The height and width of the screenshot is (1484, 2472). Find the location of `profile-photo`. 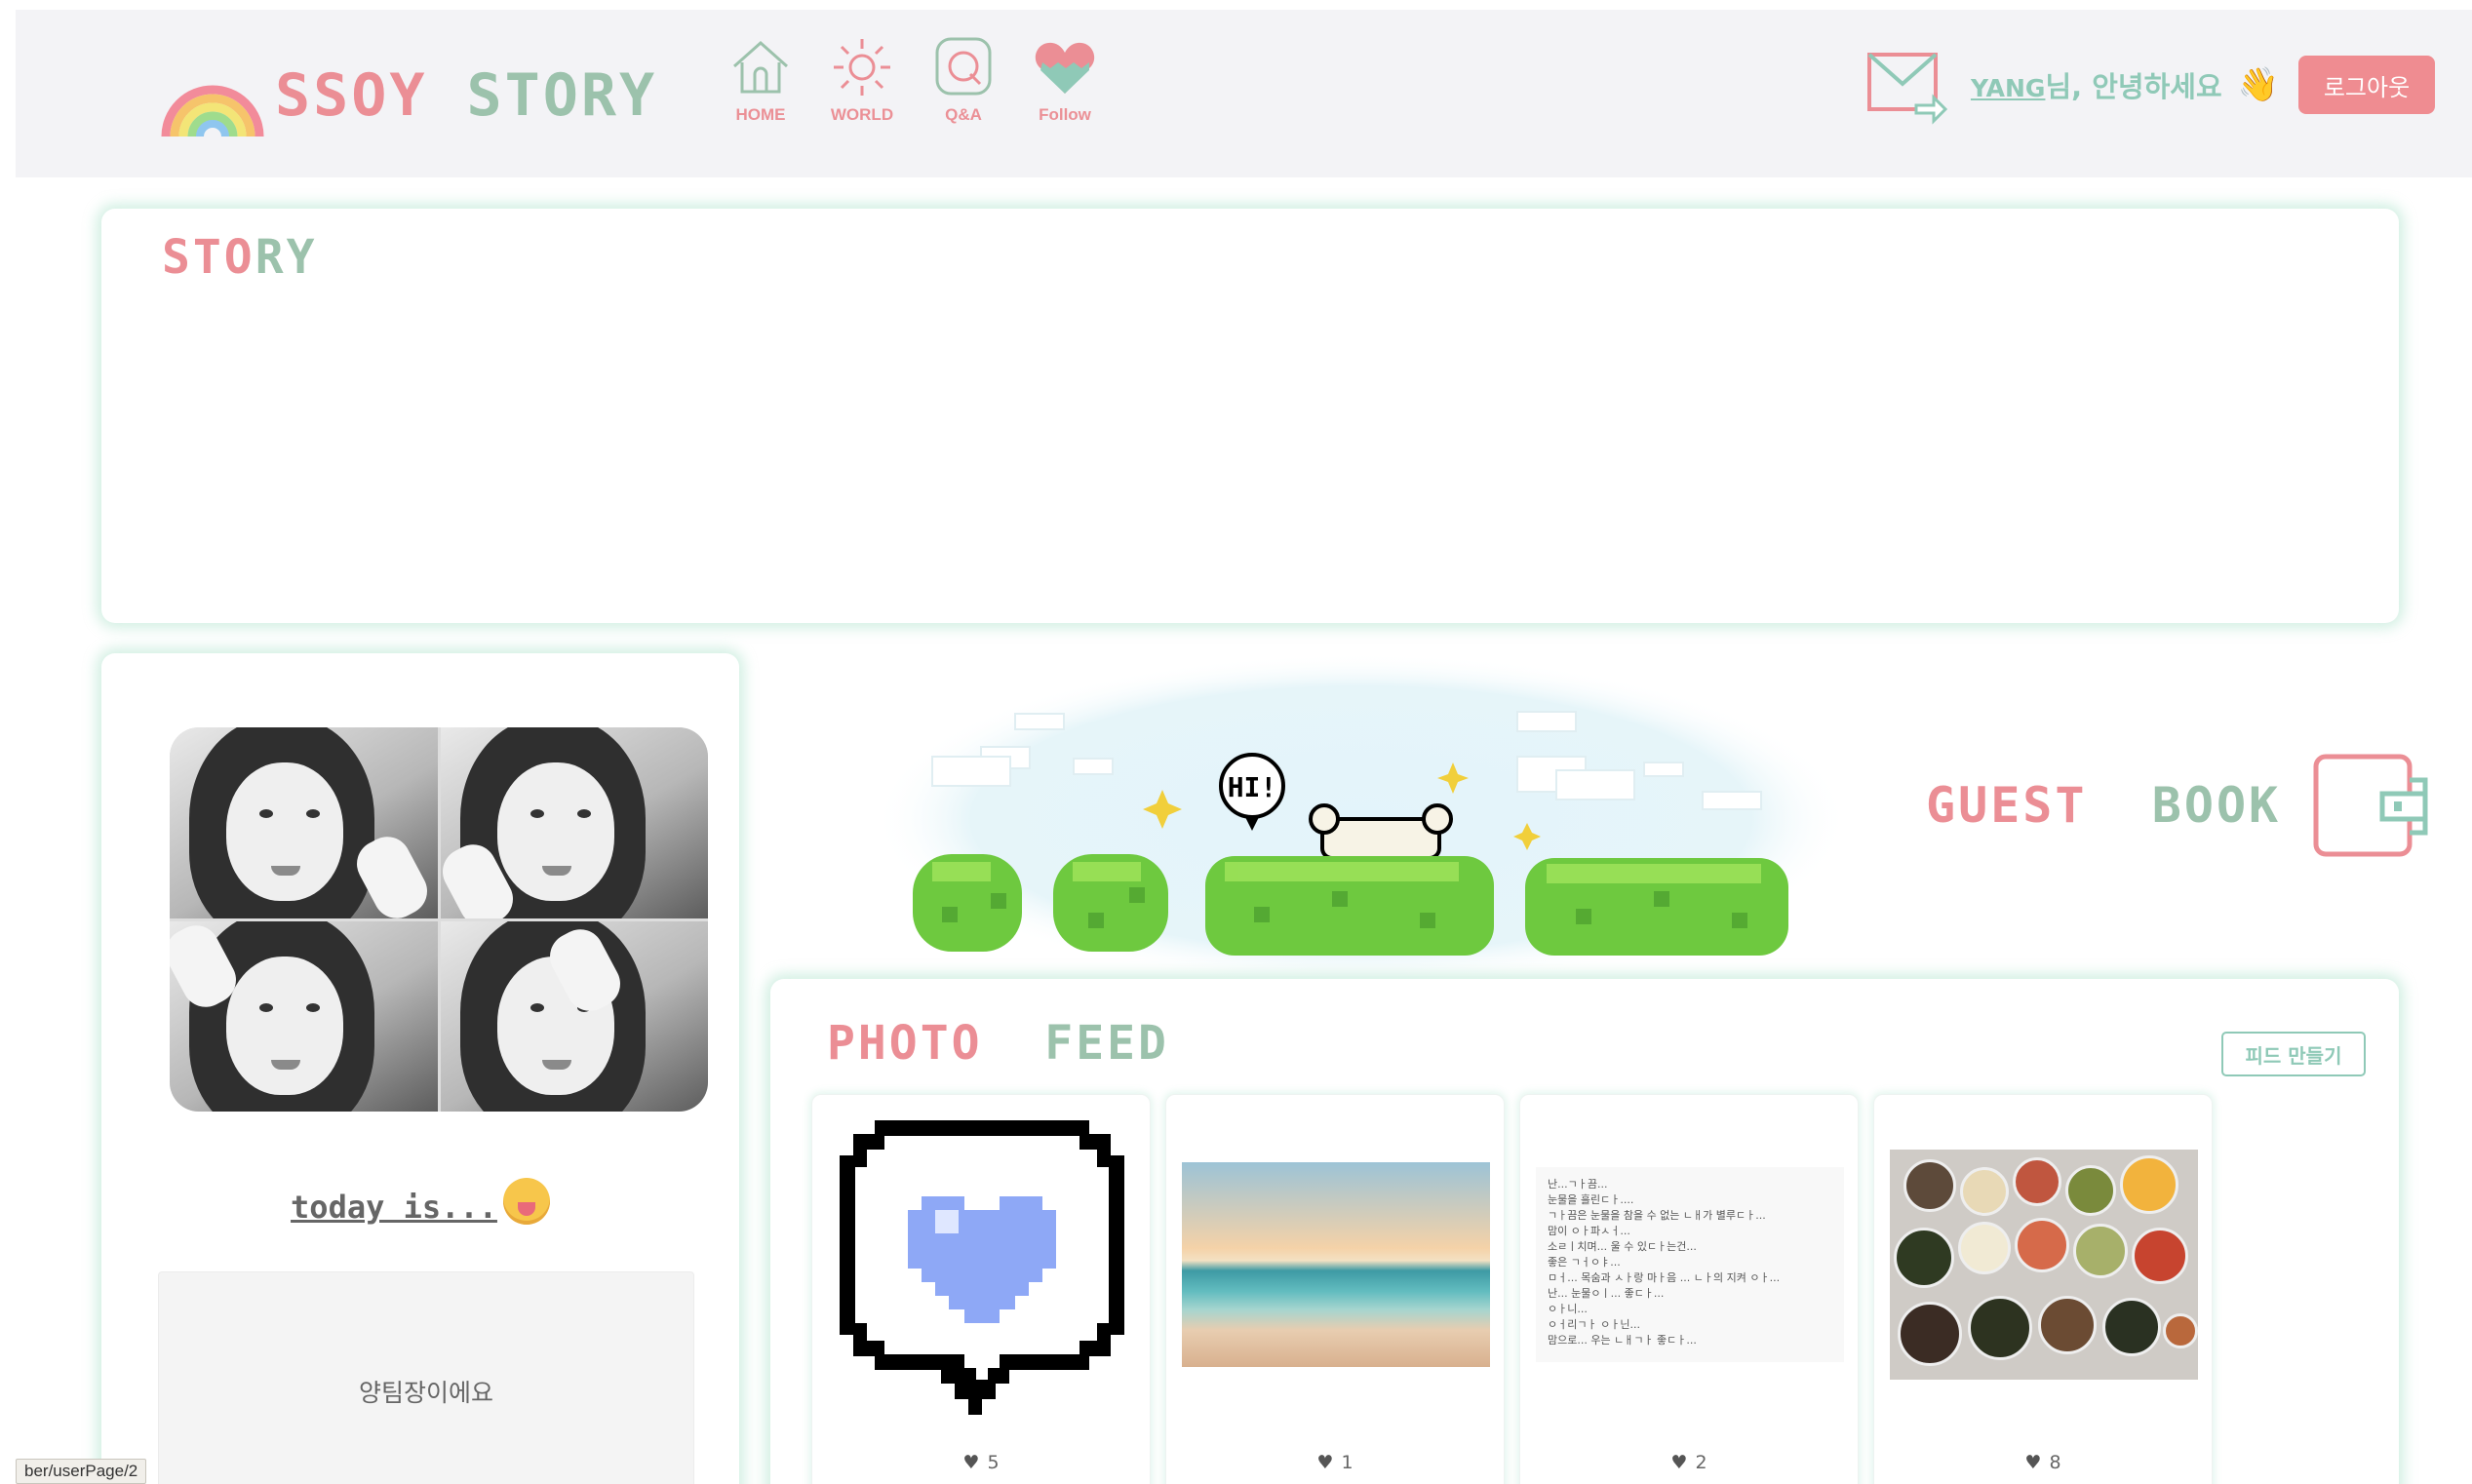

profile-photo is located at coordinates (439, 919).